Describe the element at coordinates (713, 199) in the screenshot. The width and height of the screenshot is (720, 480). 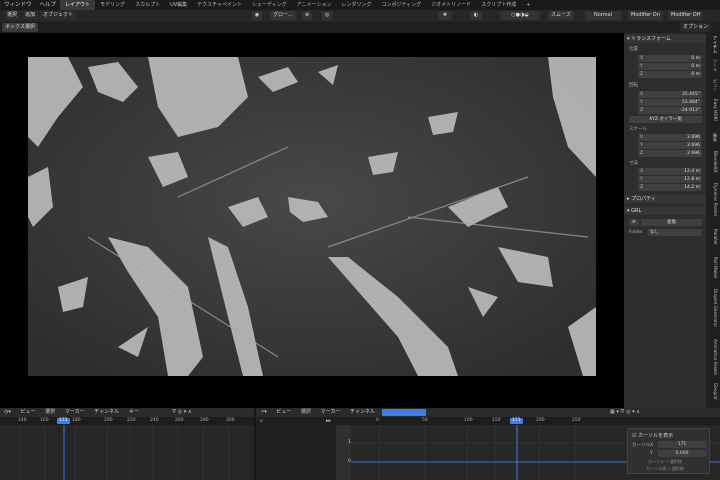
I see `tab-dynamic-parent: Dynamic Parent` at that location.